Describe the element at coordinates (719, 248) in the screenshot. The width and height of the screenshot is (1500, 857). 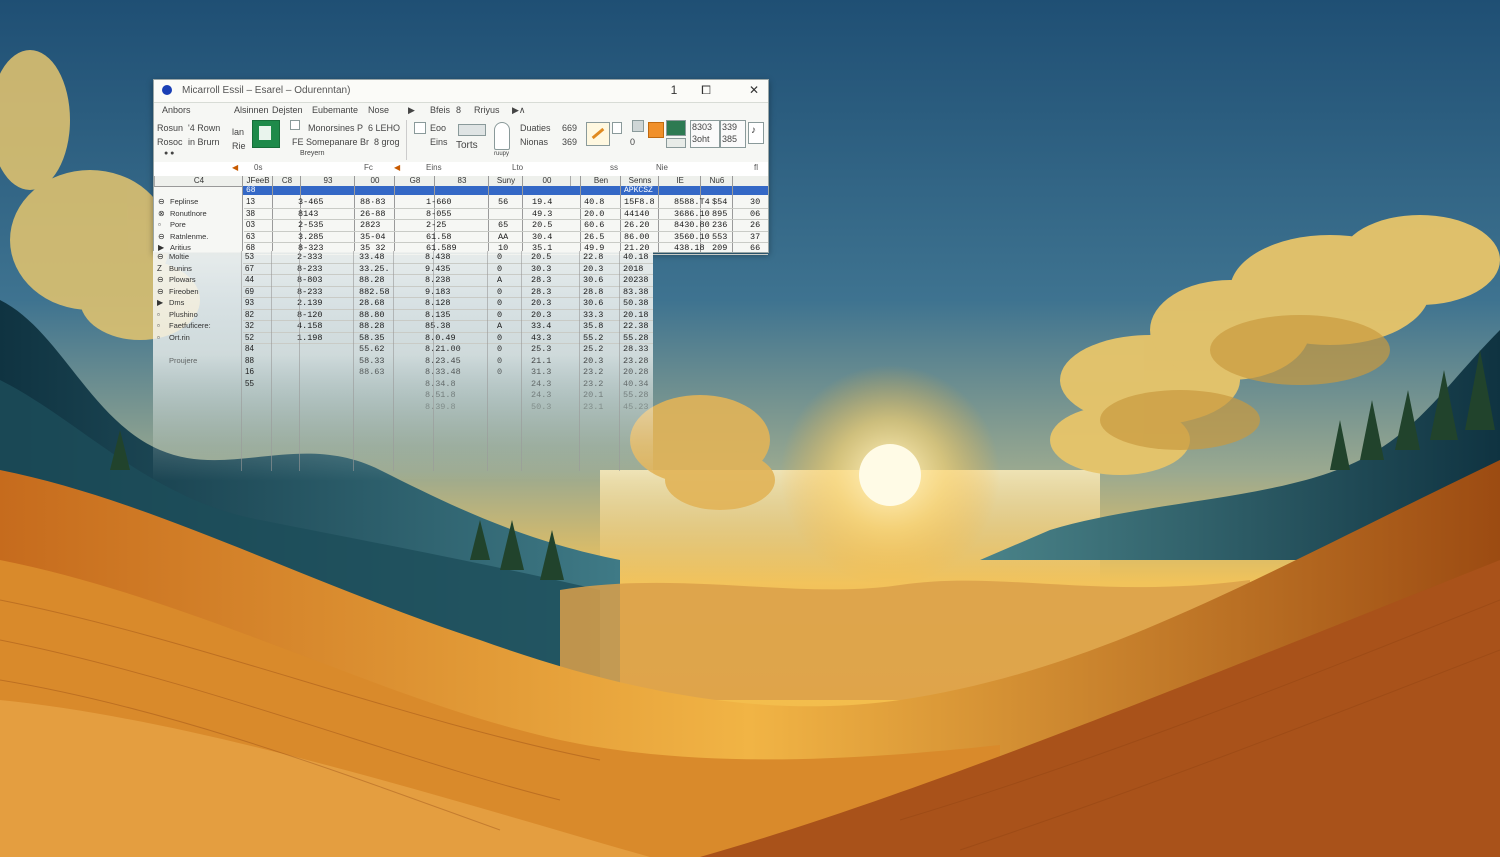
I see `table-cell: 209` at that location.